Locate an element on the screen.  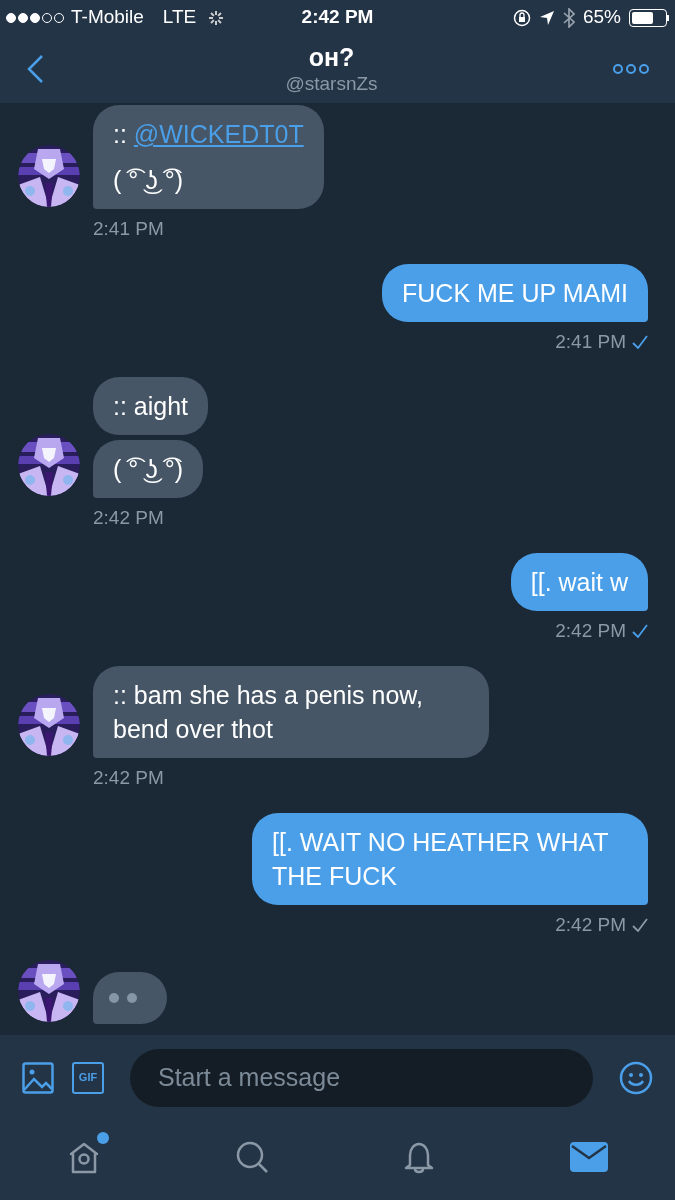
battery-icon is located at coordinates (649, 17).